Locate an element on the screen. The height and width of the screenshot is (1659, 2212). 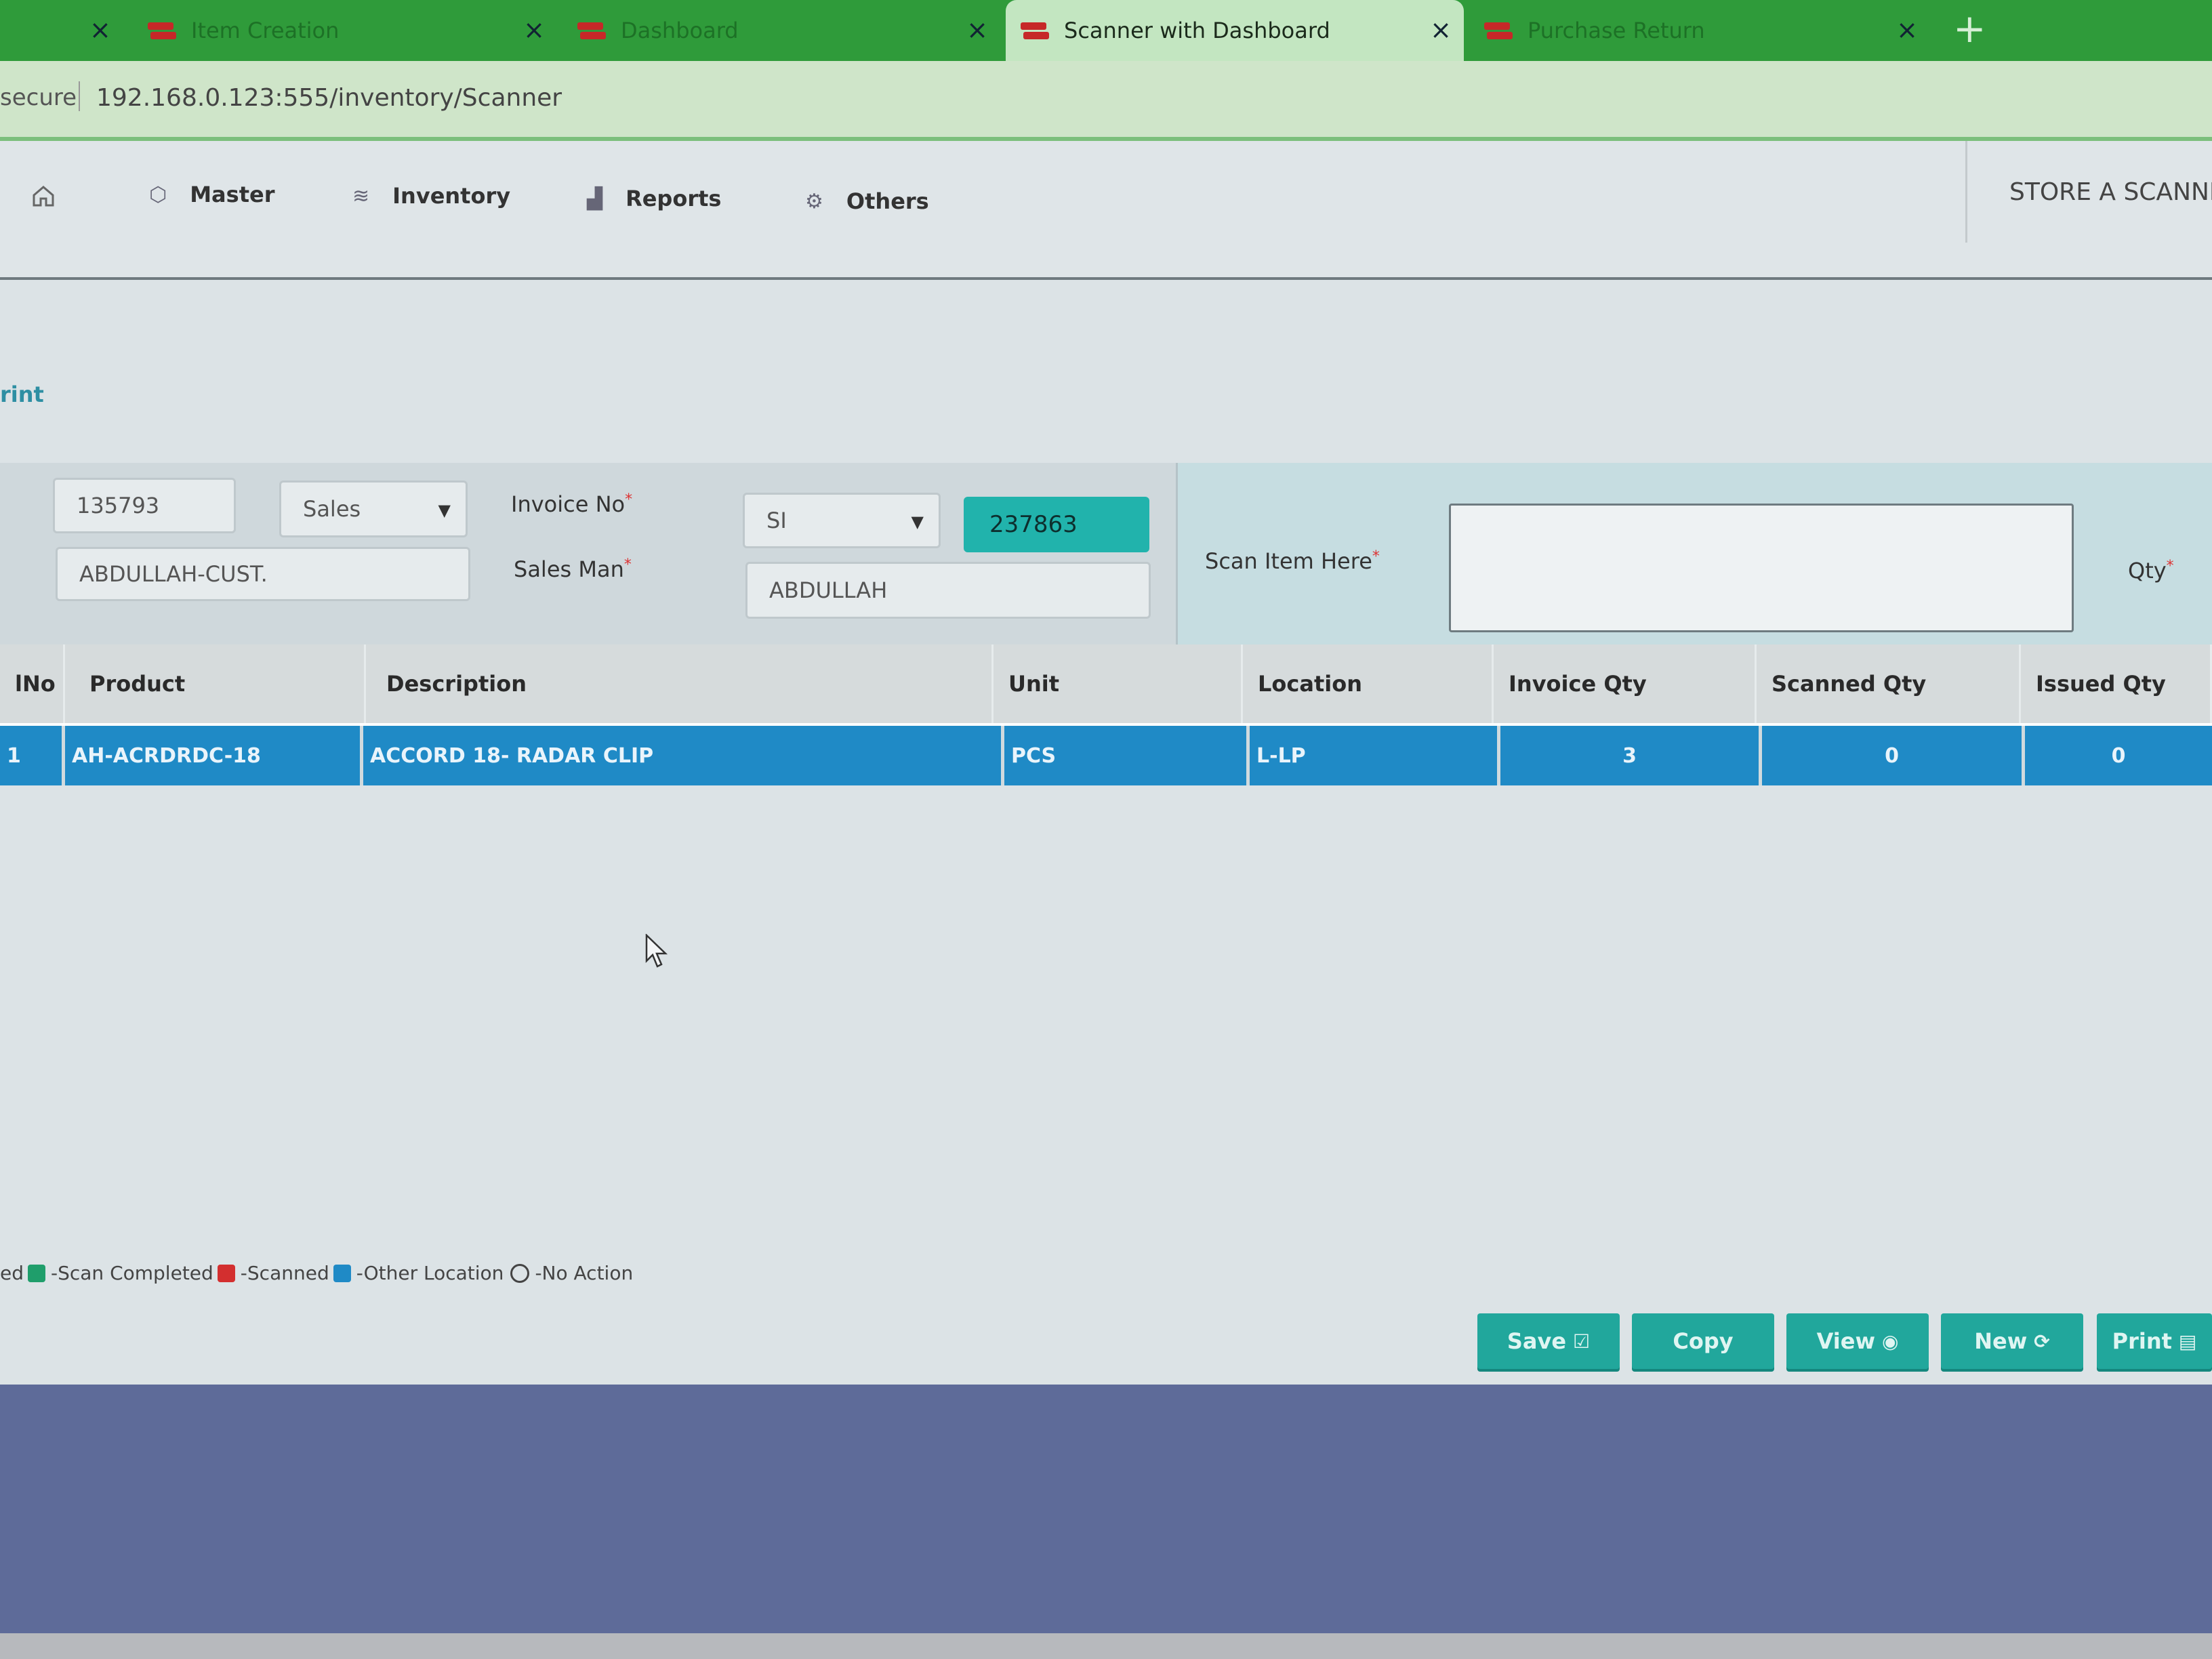
column-header-description: Description is located at coordinates (682, 683).